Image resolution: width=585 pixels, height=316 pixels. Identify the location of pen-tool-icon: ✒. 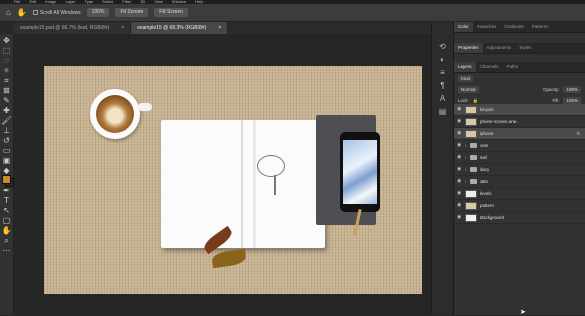
(7, 190).